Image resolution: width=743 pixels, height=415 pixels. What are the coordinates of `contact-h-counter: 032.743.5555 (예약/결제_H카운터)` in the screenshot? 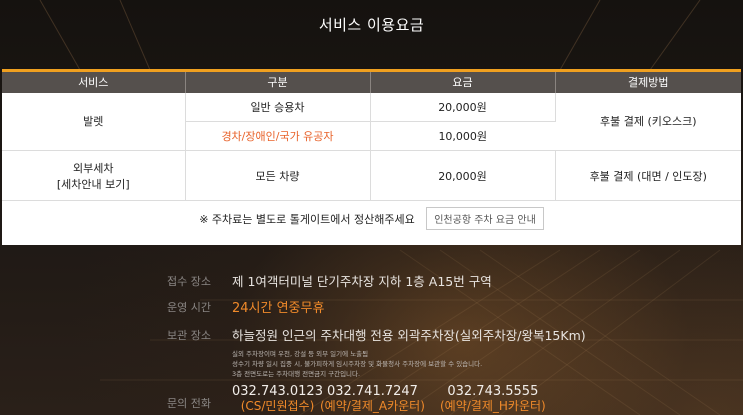 It's located at (493, 399).